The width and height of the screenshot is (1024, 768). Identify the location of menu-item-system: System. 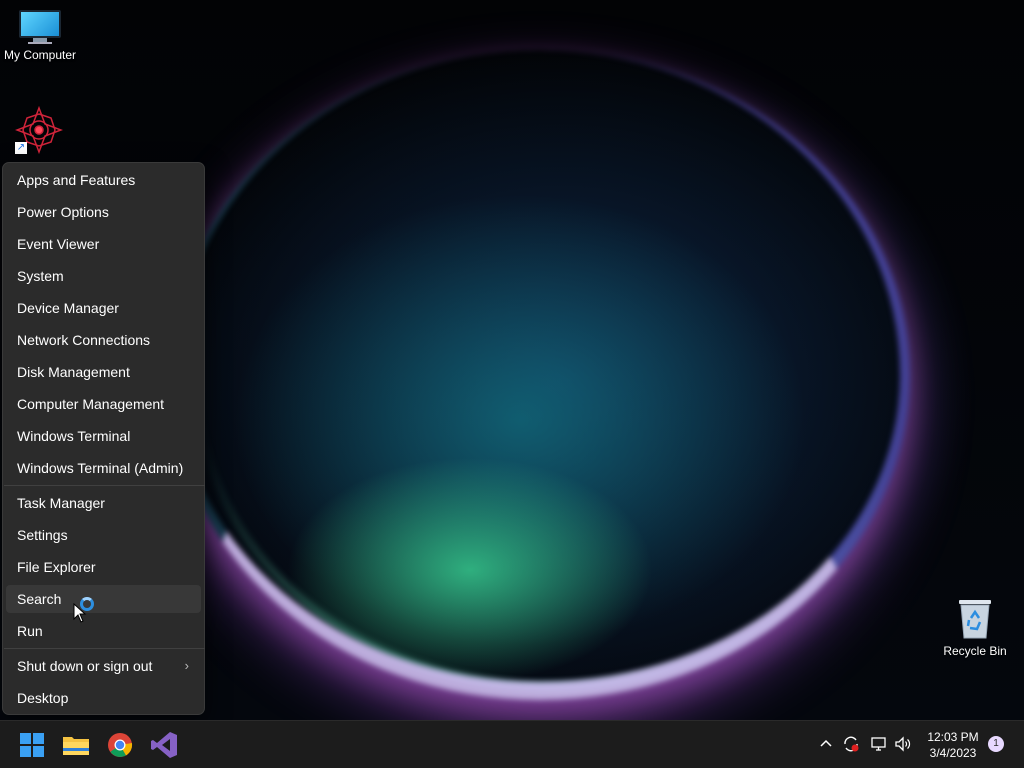
(103, 276).